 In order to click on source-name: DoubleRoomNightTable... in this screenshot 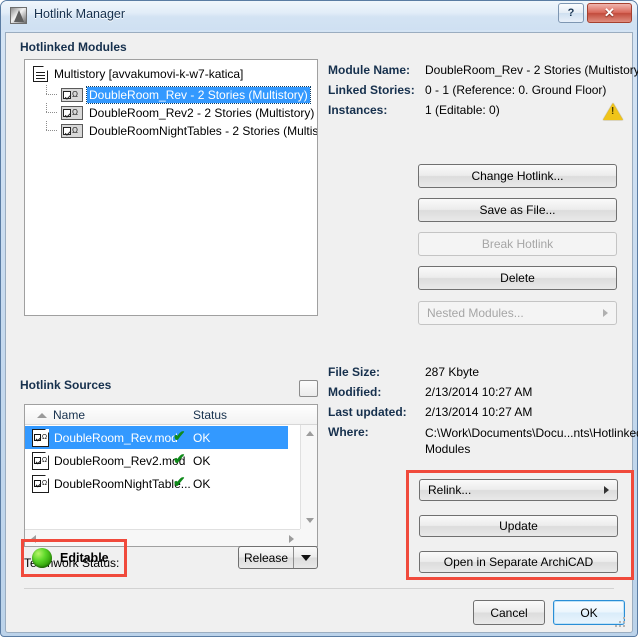, I will do `click(122, 483)`.